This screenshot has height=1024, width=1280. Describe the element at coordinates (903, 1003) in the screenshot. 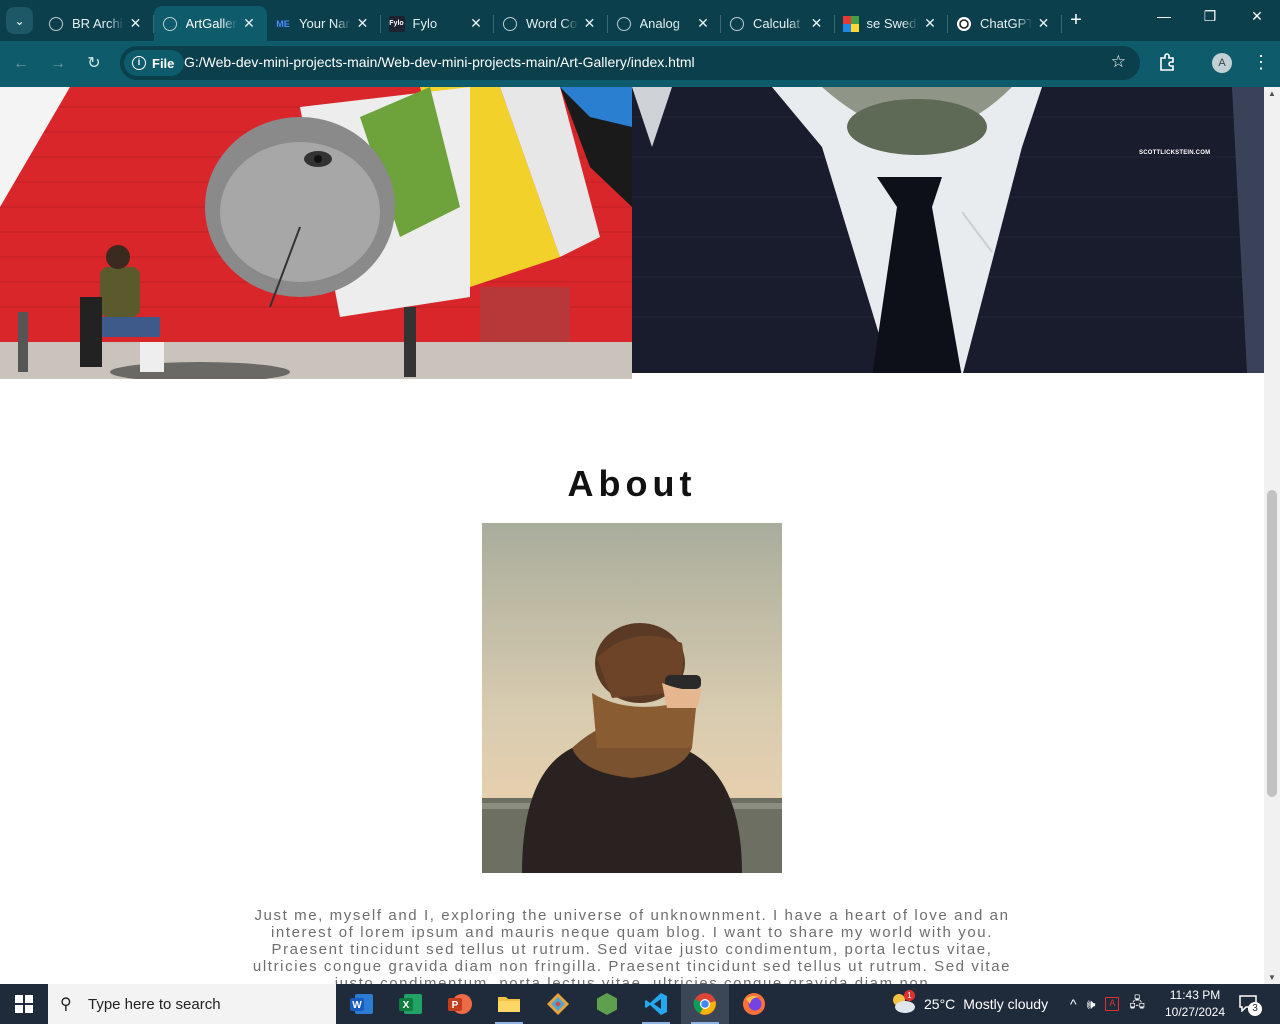

I see `cloudy-weather-icon: 1` at that location.